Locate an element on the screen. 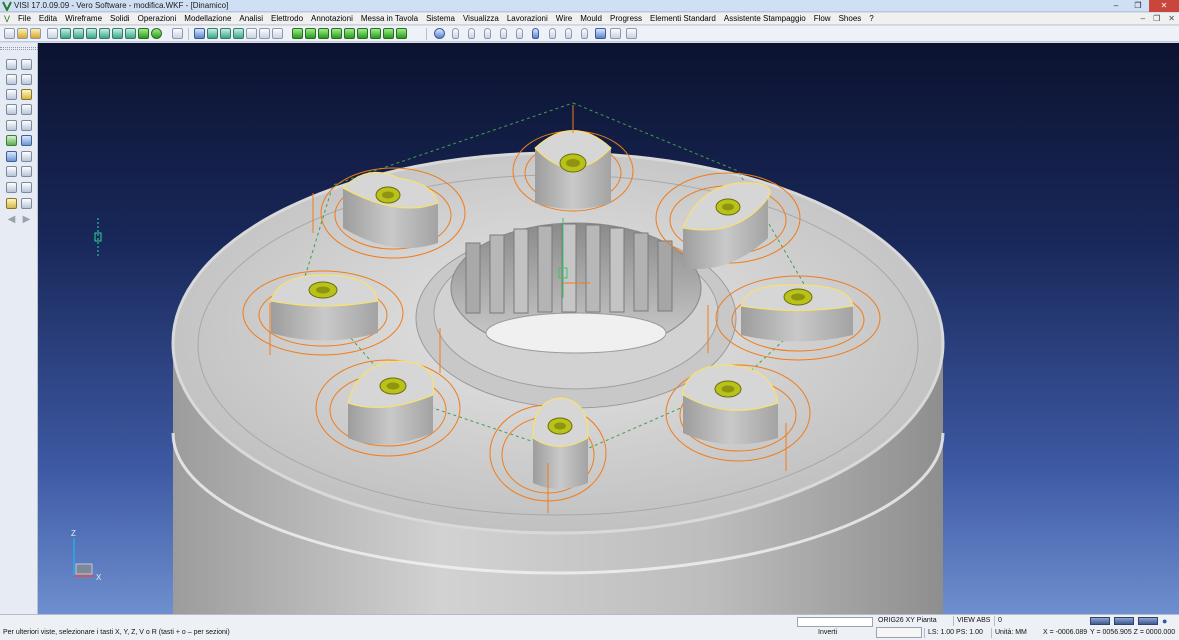 The image size is (1179, 640). revolve-icon is located at coordinates (26, 125).